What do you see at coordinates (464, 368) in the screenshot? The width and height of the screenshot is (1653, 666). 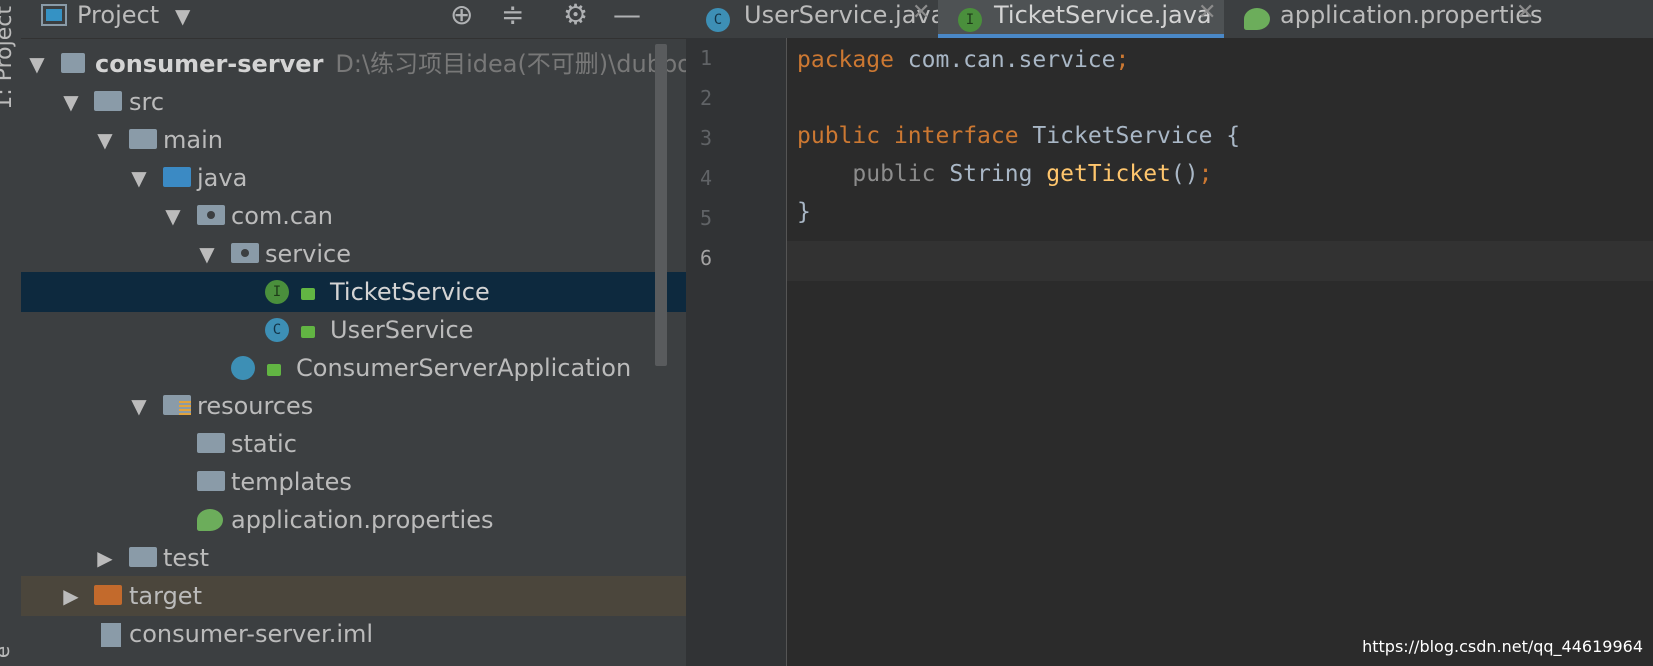 I see `tree-node-label: ConsumerServerApplication` at bounding box center [464, 368].